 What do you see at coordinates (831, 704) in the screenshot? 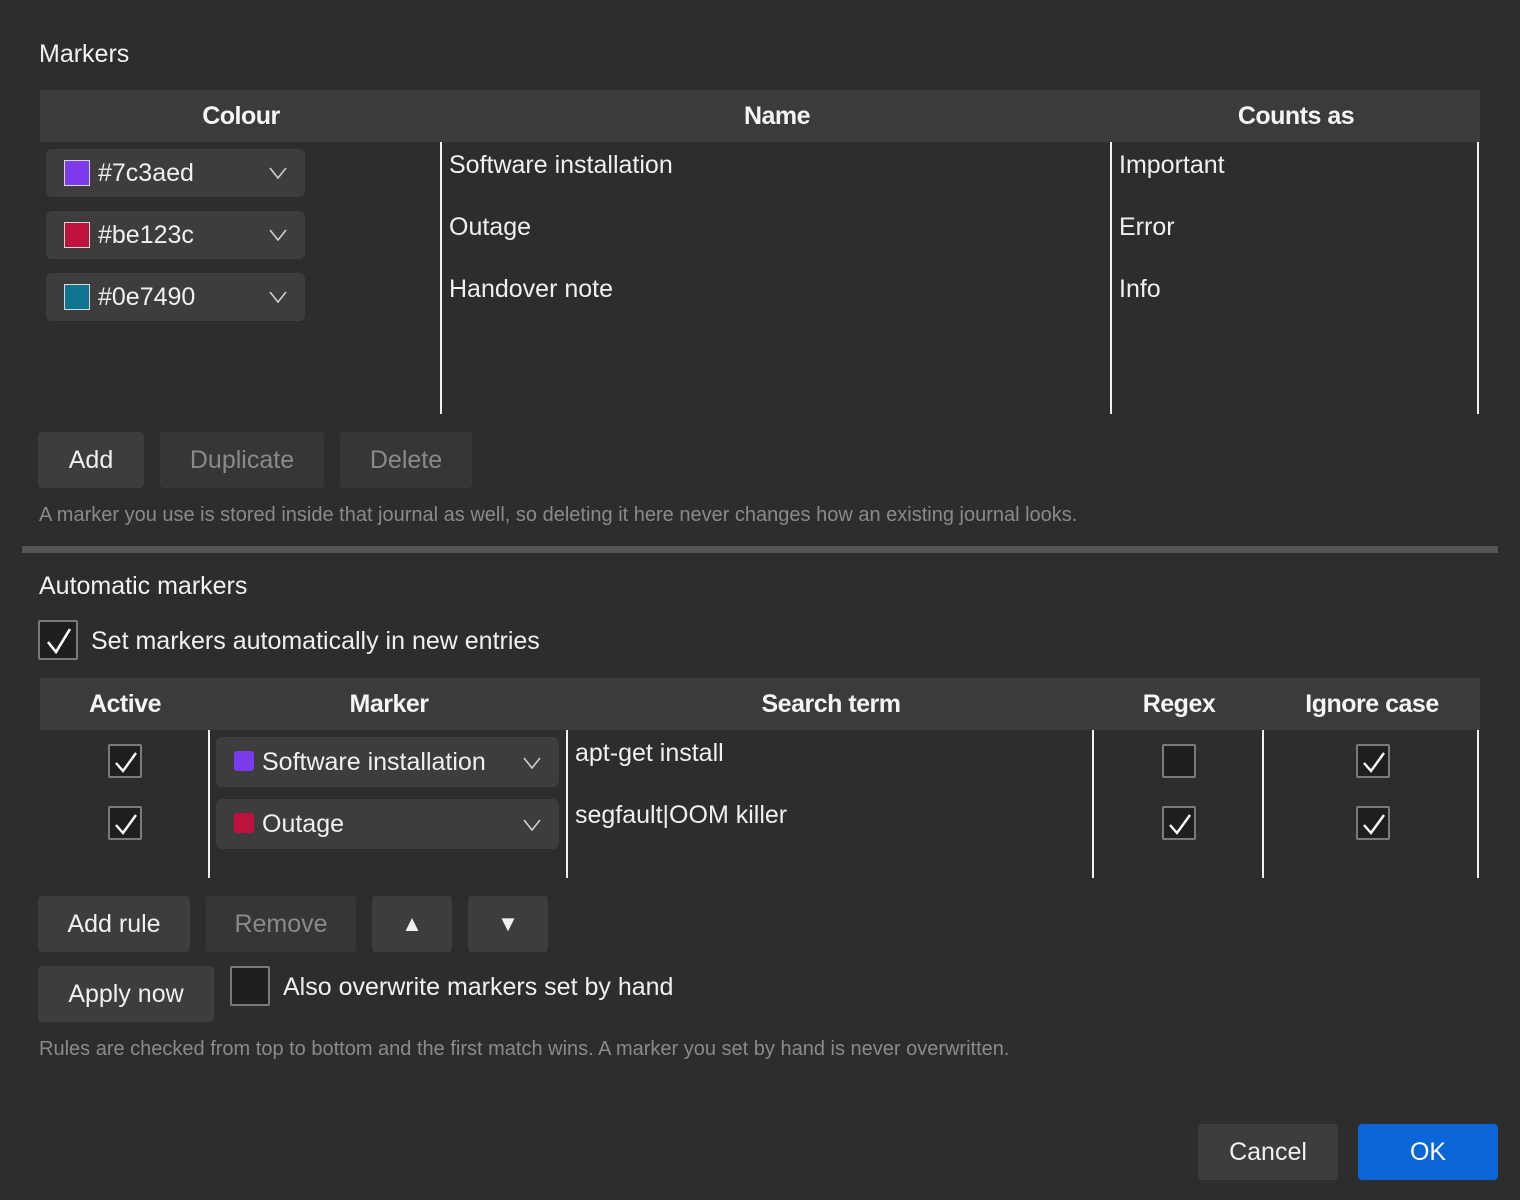
I see `column-header-search-term: Search term` at bounding box center [831, 704].